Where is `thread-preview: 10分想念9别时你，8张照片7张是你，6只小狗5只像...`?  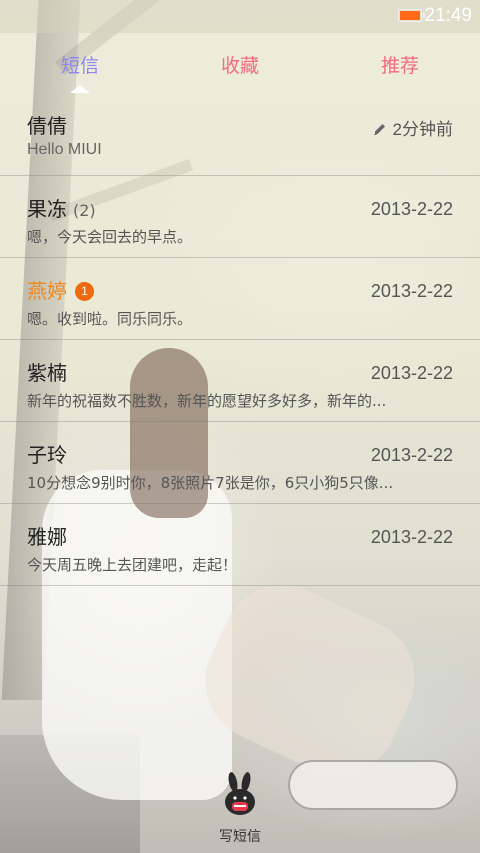 thread-preview: 10分想念9别时你，8张照片7张是你，6只小狗5只像... is located at coordinates (210, 483).